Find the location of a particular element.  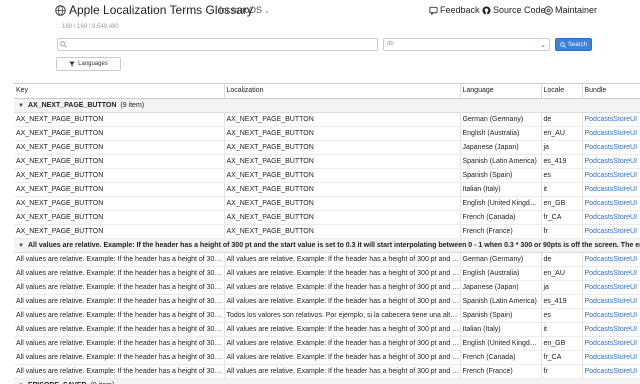

language-cell: Spanish (Latin America) is located at coordinates (501, 161).